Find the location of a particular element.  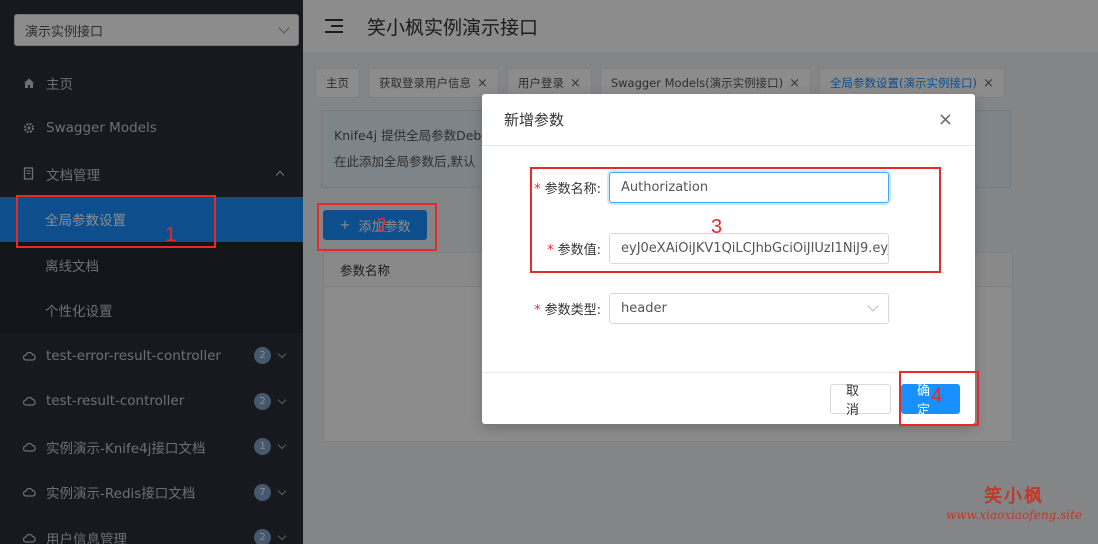

select-value: header is located at coordinates (644, 308).